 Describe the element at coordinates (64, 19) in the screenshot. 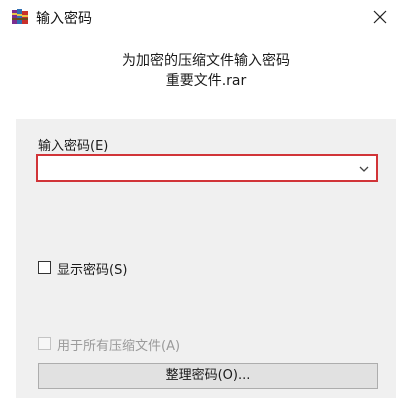

I see `window-title: 输入密码` at that location.